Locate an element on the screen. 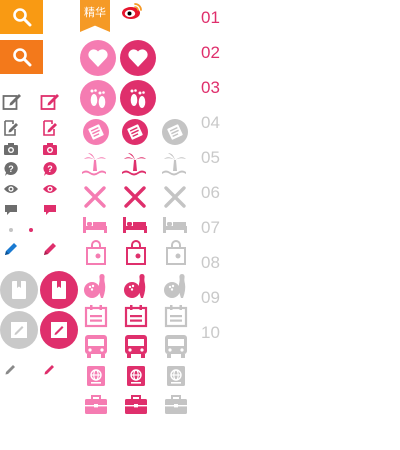 The image size is (400, 450). rank-number-10: 10 is located at coordinates (210, 332).